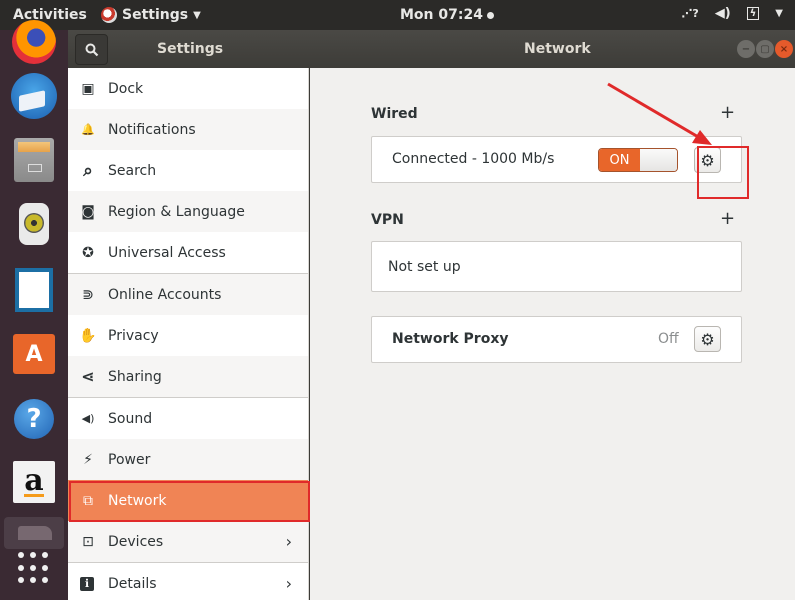 The width and height of the screenshot is (795, 600). I want to click on sidebar-item-label: Notifications, so click(152, 129).